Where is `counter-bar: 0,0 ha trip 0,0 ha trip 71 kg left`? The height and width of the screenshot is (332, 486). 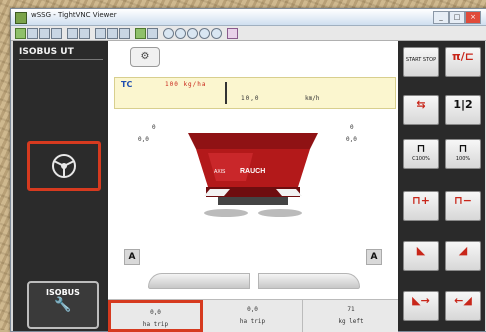 counter-bar: 0,0 ha trip 0,0 ha trip 71 kg left is located at coordinates (253, 315).